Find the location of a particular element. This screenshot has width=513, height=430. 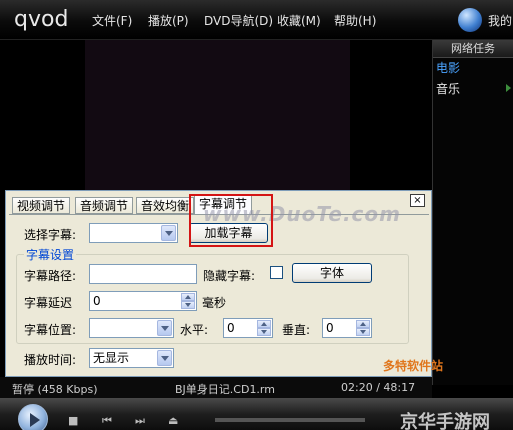

close-icon: × is located at coordinates (417, 200).